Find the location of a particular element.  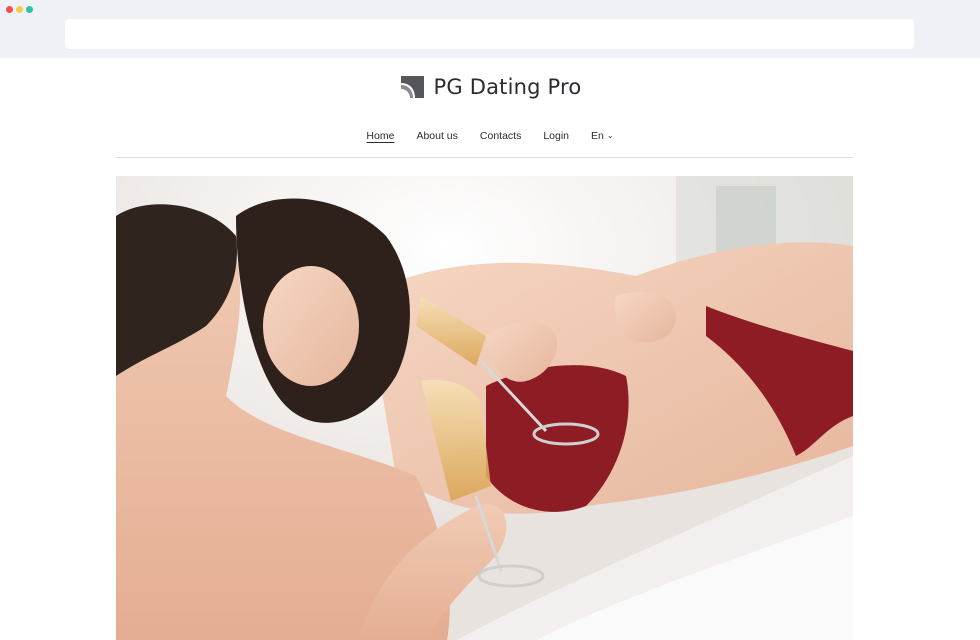

logo-text: PG Dating Pro is located at coordinates (507, 87).